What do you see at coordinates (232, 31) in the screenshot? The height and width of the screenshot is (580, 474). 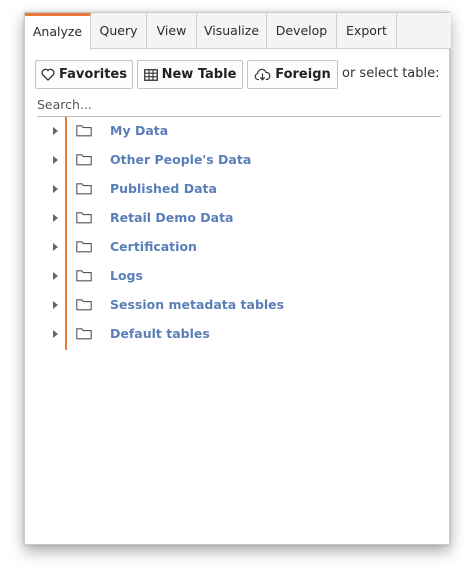 I see `tab-visualize: Visualize` at bounding box center [232, 31].